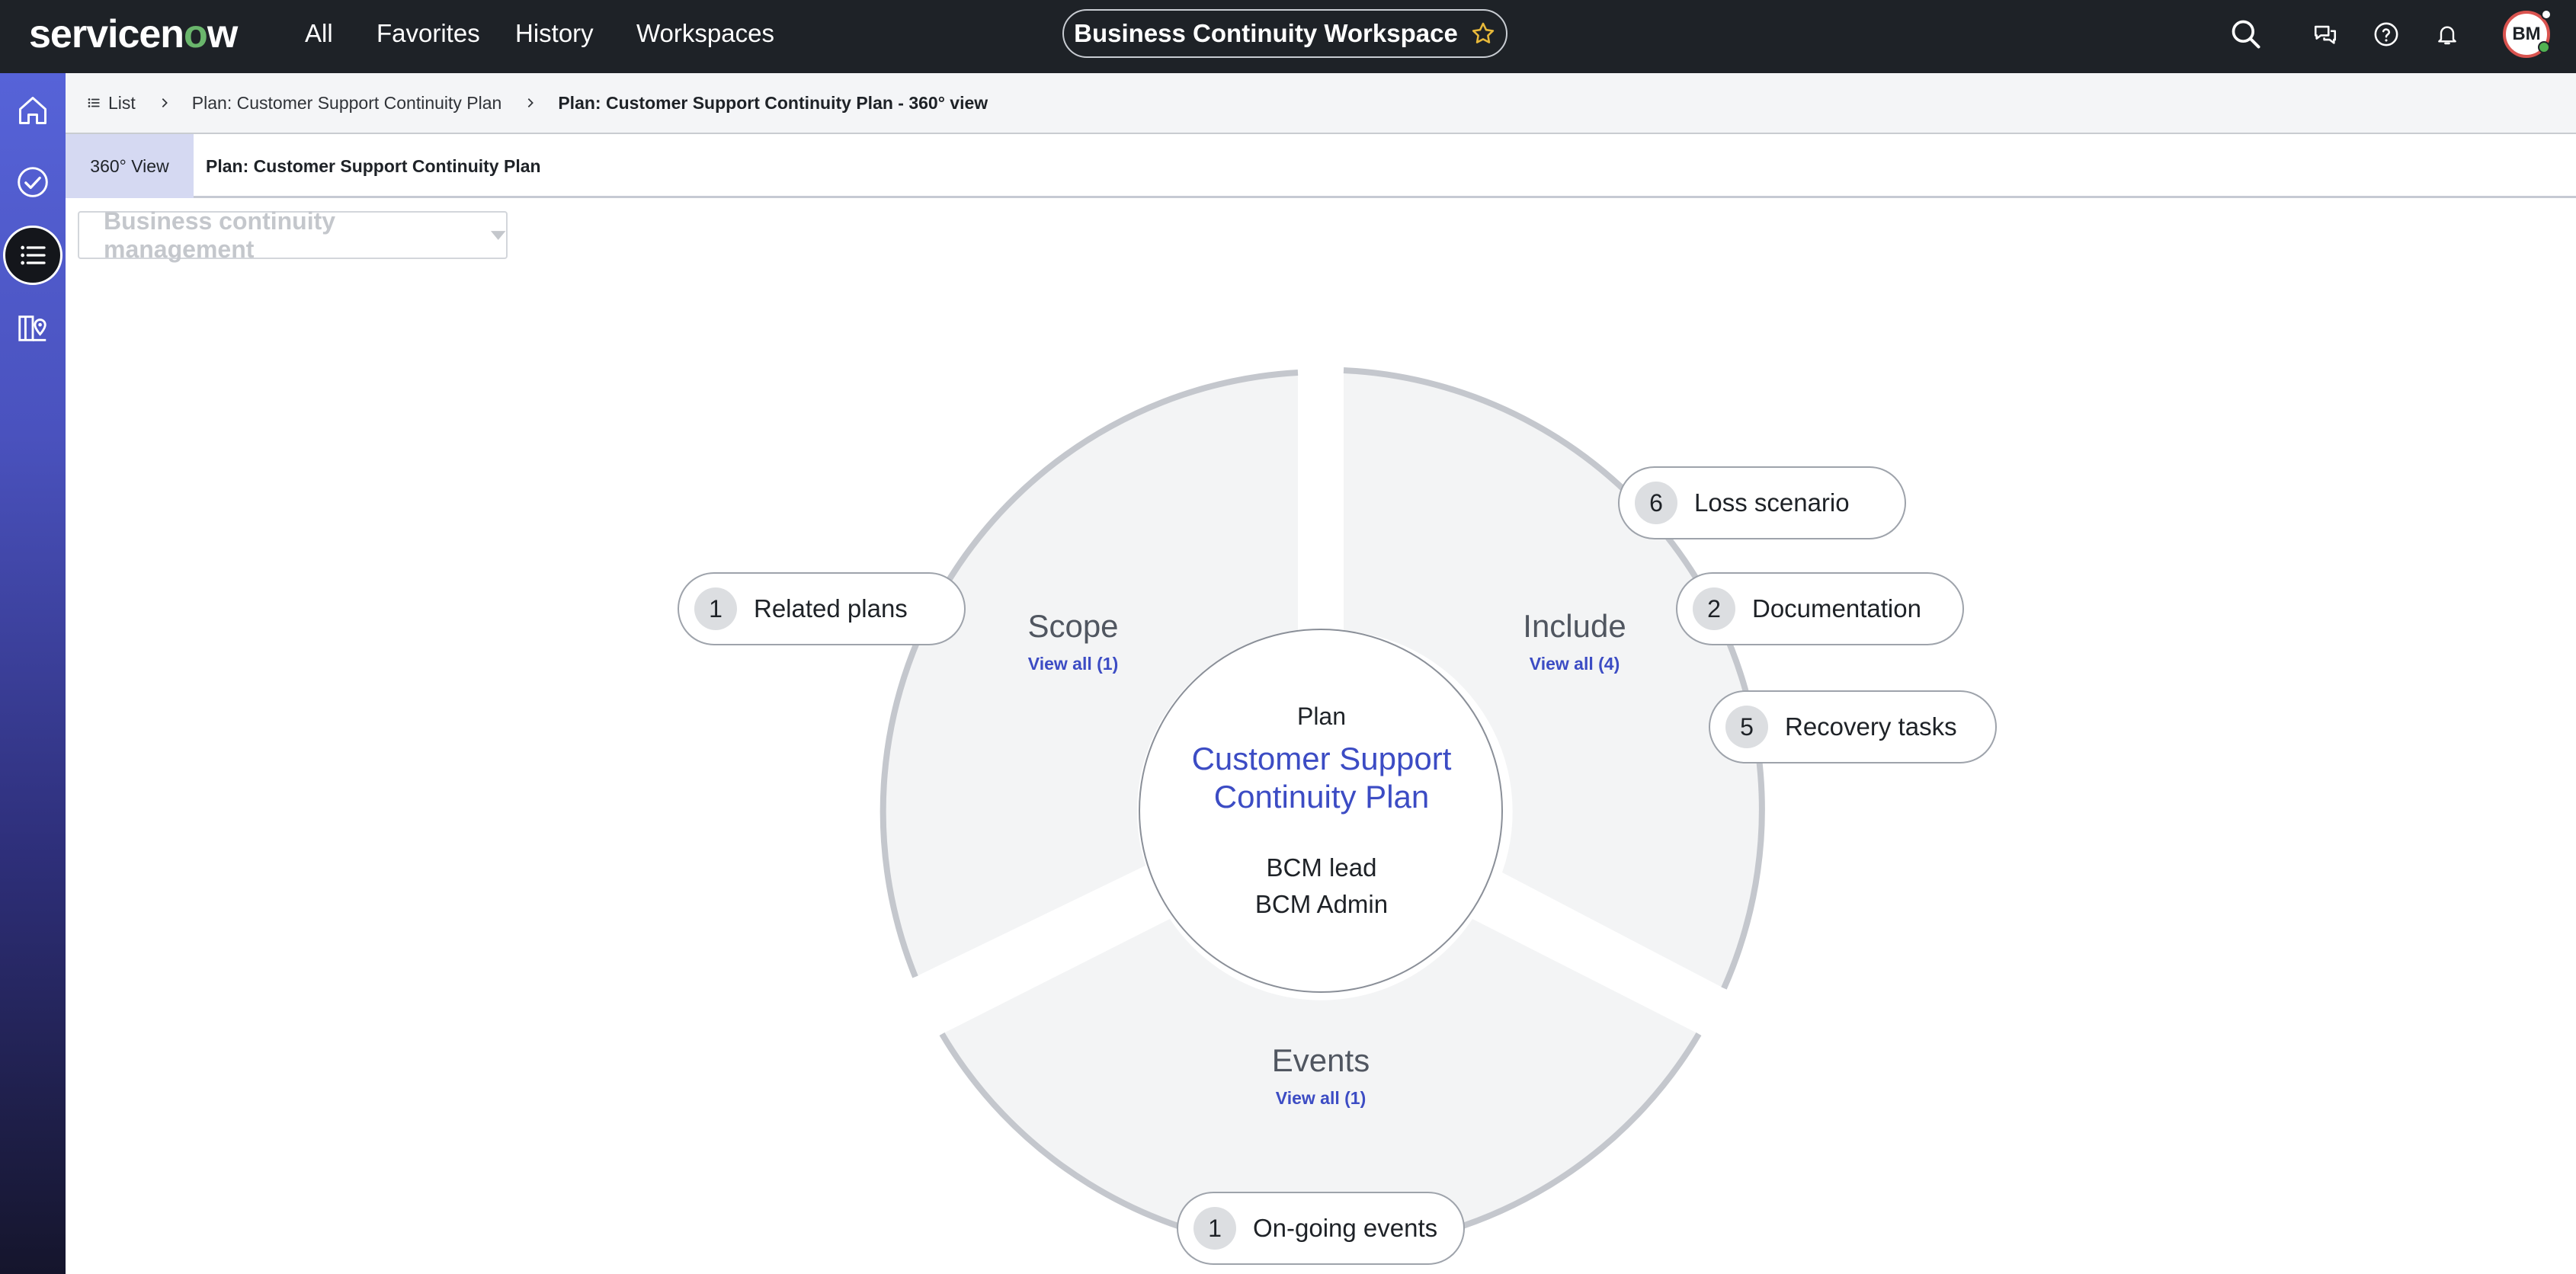 The height and width of the screenshot is (1274, 2576). Describe the element at coordinates (1320, 1060) in the screenshot. I see `events-title: Events` at that location.